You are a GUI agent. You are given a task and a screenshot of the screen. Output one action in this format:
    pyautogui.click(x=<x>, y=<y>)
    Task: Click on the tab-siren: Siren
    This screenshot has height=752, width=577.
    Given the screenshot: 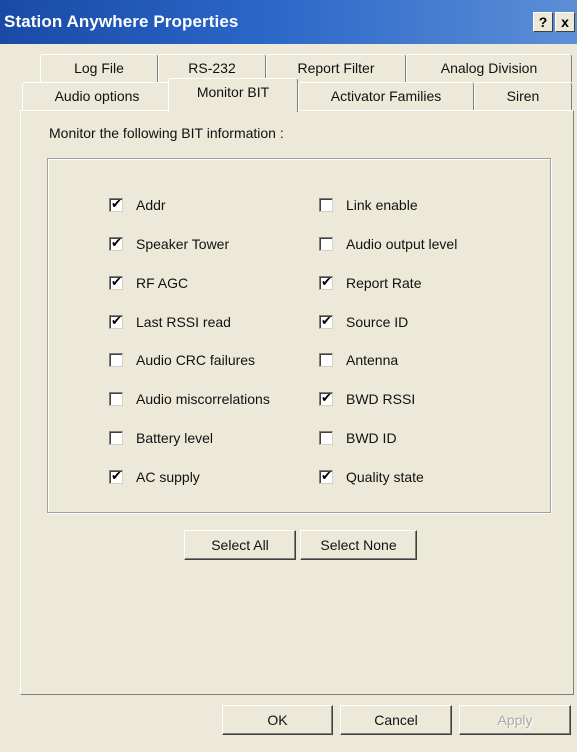 What is the action you would take?
    pyautogui.click(x=523, y=96)
    